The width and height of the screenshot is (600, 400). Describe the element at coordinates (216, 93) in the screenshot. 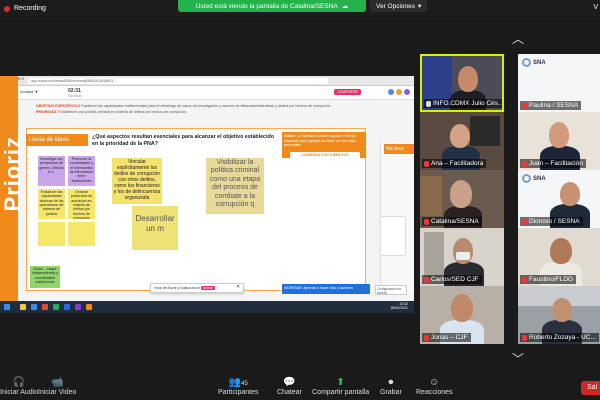

I see `mural-toolbar: rioridad ▼ 02:31 Sin título COMPARTIR` at that location.